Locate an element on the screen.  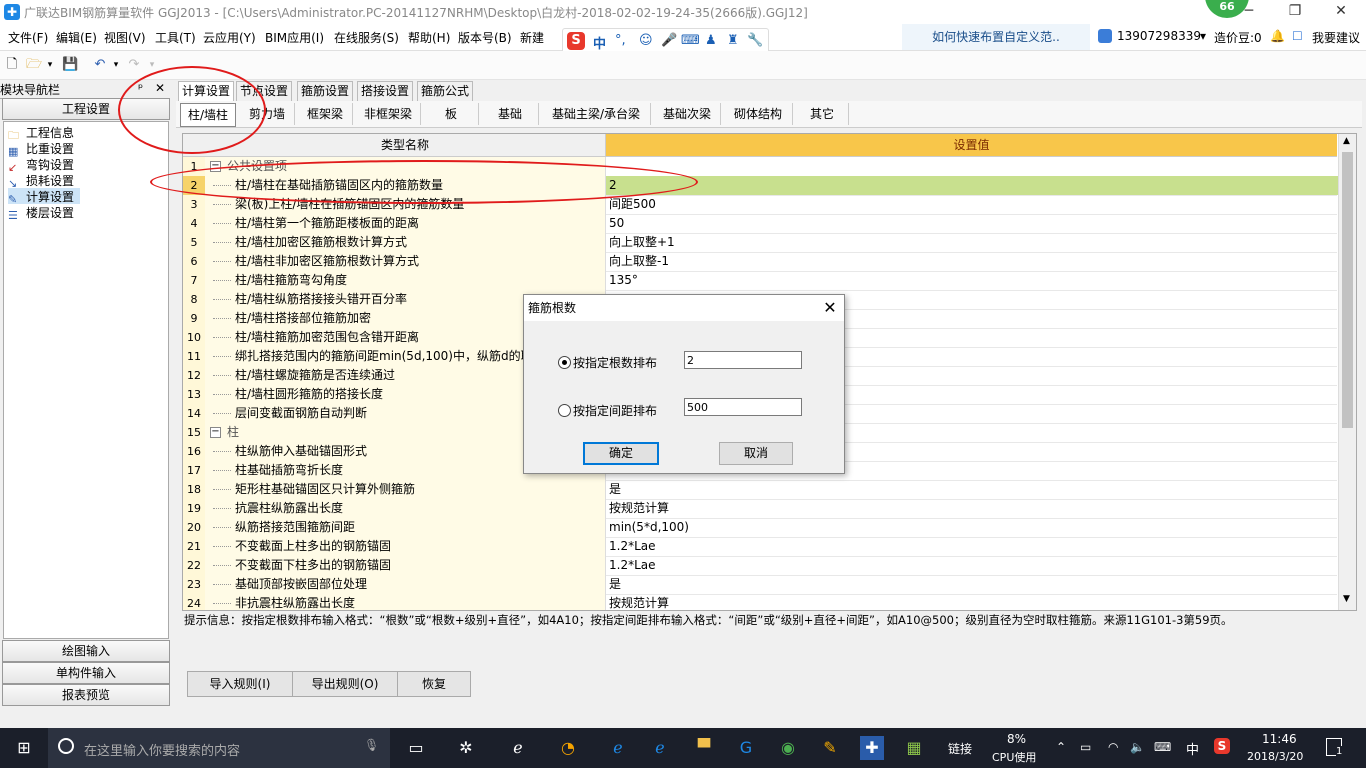
menu-version: 版本号(B) is located at coordinates (485, 37).